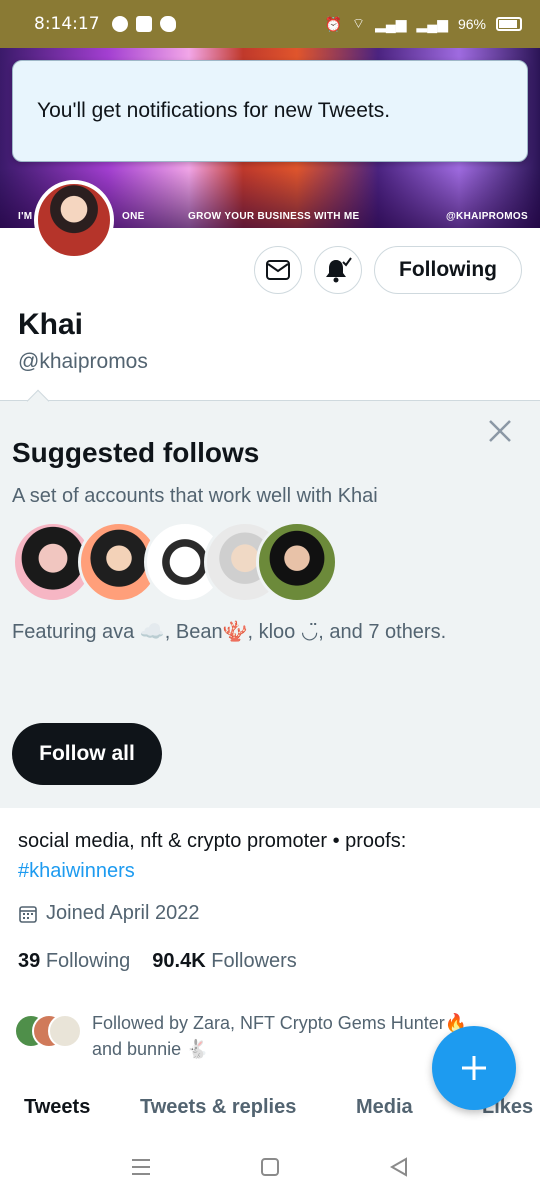  I want to click on panel-caret, so click(38, 401).